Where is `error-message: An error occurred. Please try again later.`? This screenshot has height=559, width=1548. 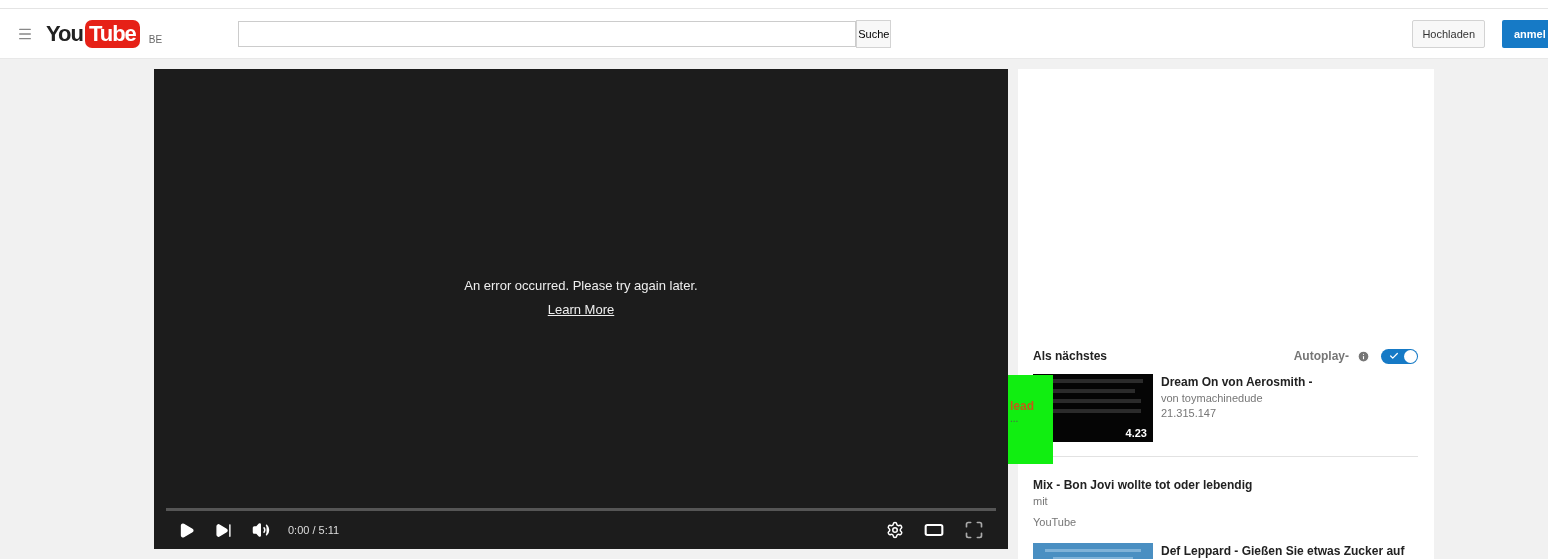 error-message: An error occurred. Please try again later. is located at coordinates (581, 285).